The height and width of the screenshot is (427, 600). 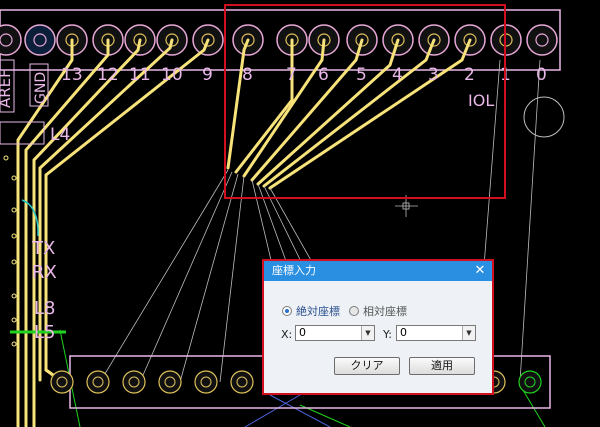 I want to click on pin-label: 2, so click(x=469, y=75).